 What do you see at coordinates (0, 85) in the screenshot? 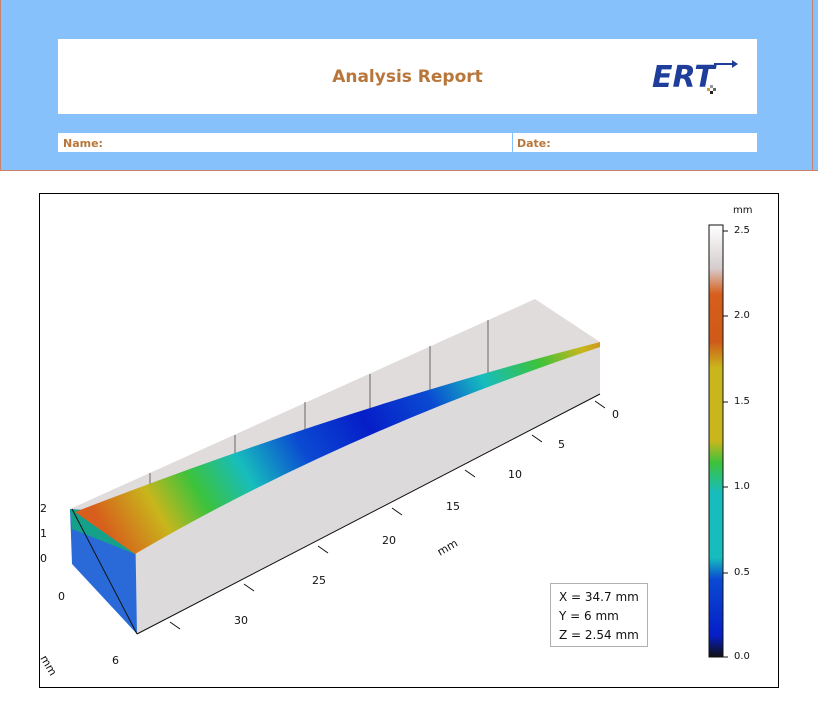
I see `header-left-border` at bounding box center [0, 85].